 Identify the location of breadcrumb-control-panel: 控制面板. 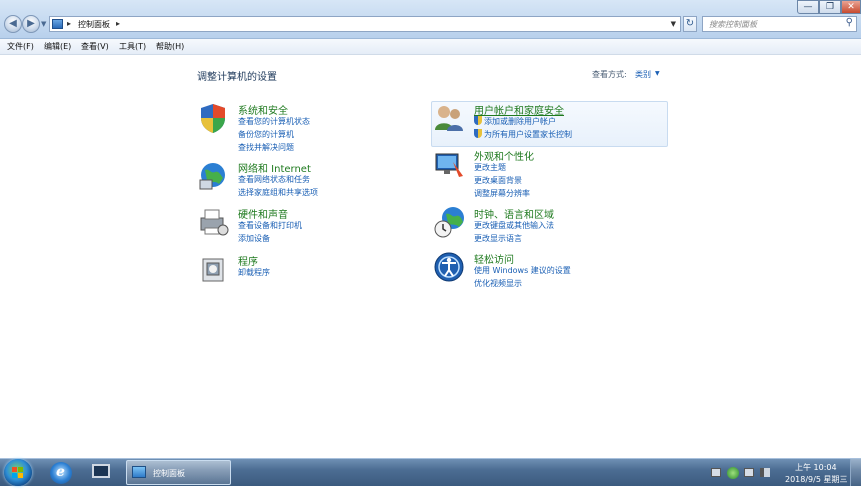
(94, 24).